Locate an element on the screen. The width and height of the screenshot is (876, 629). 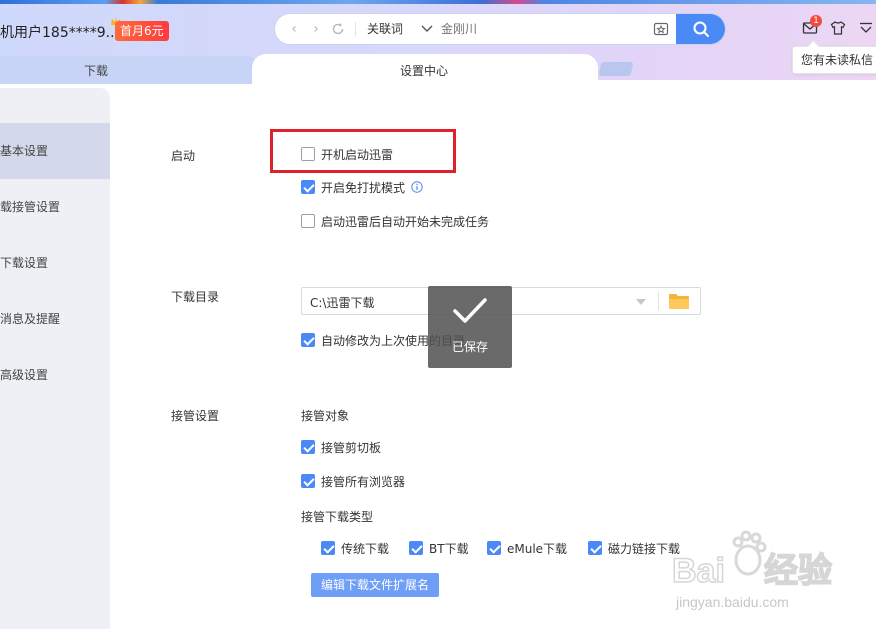
back-icon: ‹ is located at coordinates (294, 29).